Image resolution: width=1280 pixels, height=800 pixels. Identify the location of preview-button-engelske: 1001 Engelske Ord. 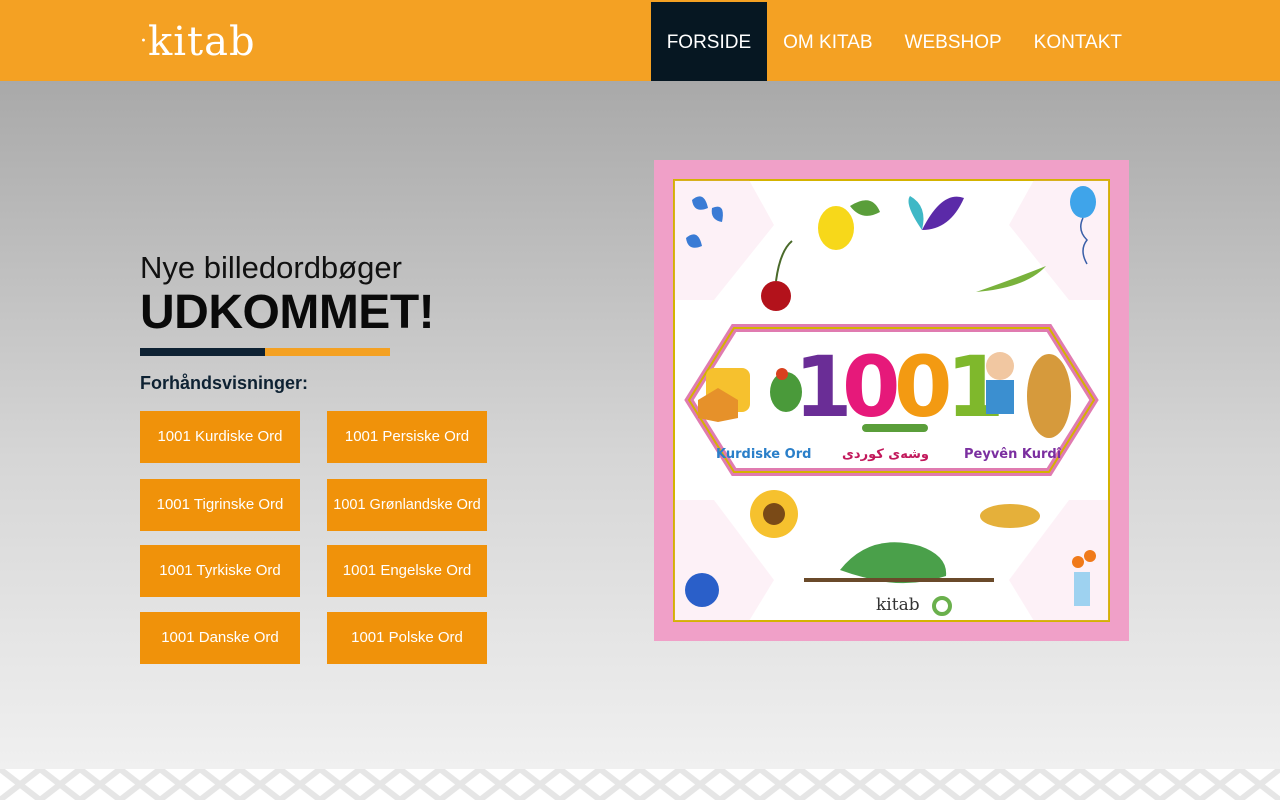
(407, 571).